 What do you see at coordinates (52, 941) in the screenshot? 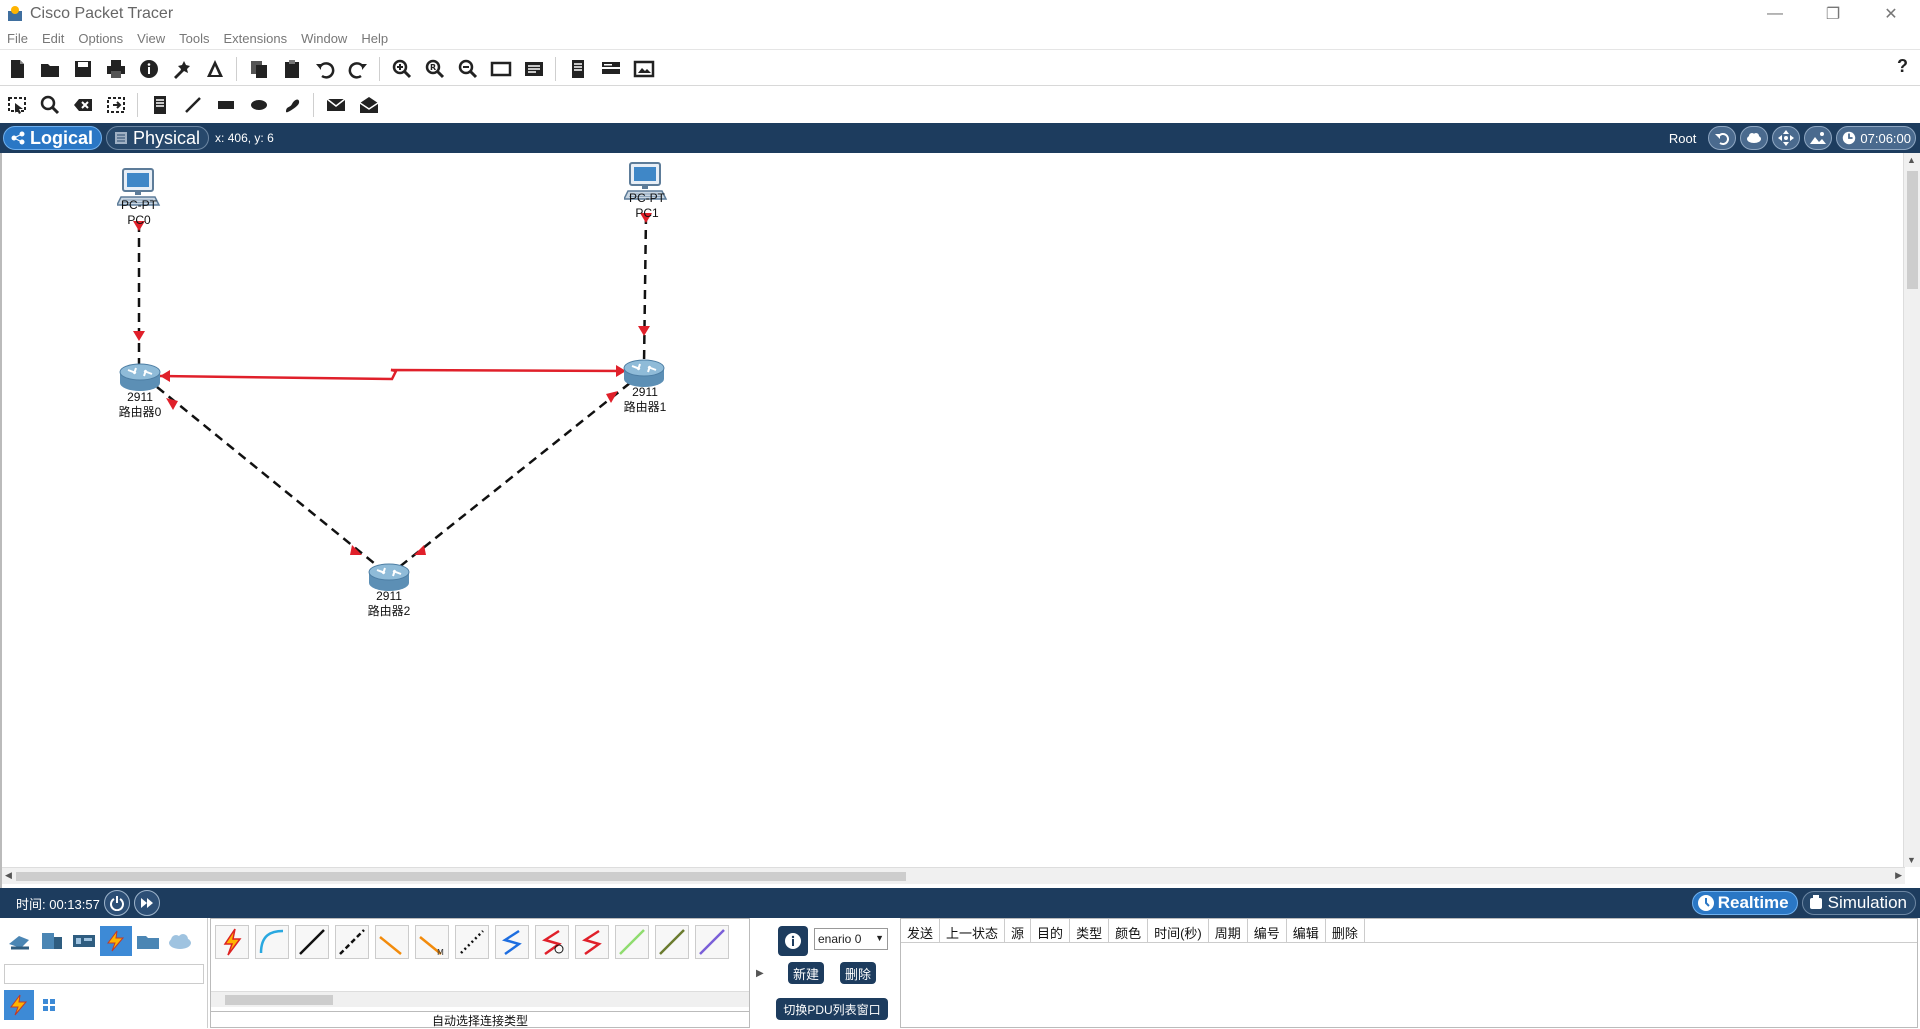
I see `end-devices-icon` at bounding box center [52, 941].